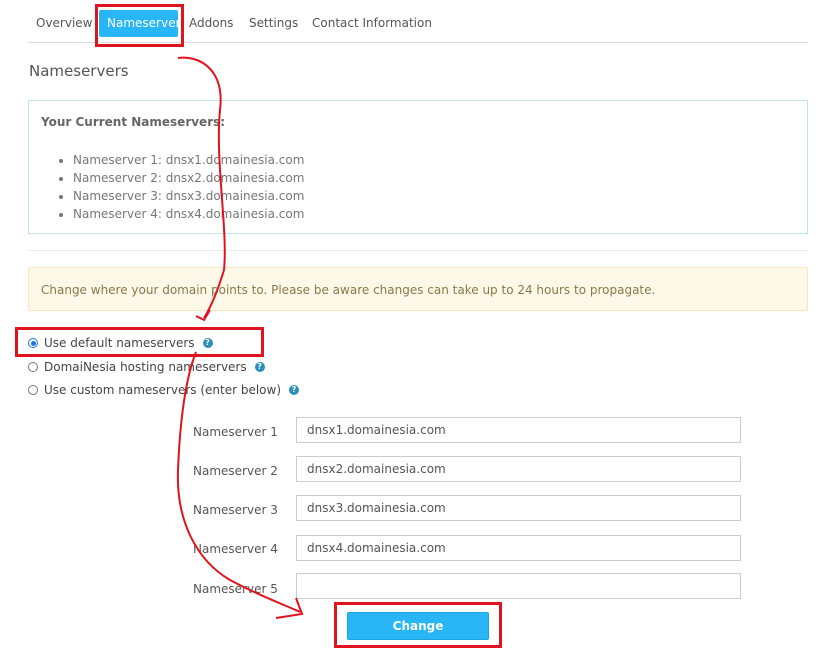 The height and width of the screenshot is (651, 839). I want to click on arrow-tab-to-option, so click(201, 187).